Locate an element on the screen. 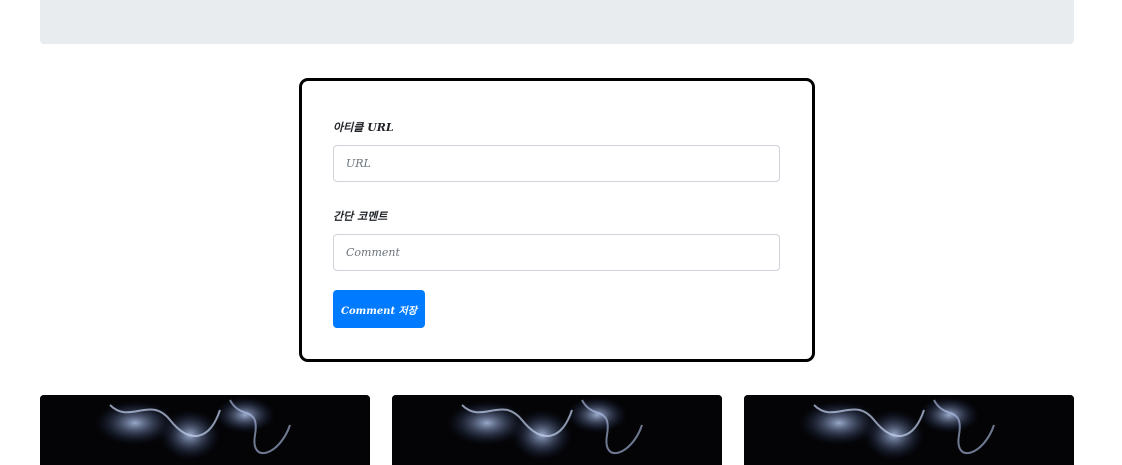 The width and height of the screenshot is (1122, 465). comment-label: 간단 코멘트 is located at coordinates (360, 216).